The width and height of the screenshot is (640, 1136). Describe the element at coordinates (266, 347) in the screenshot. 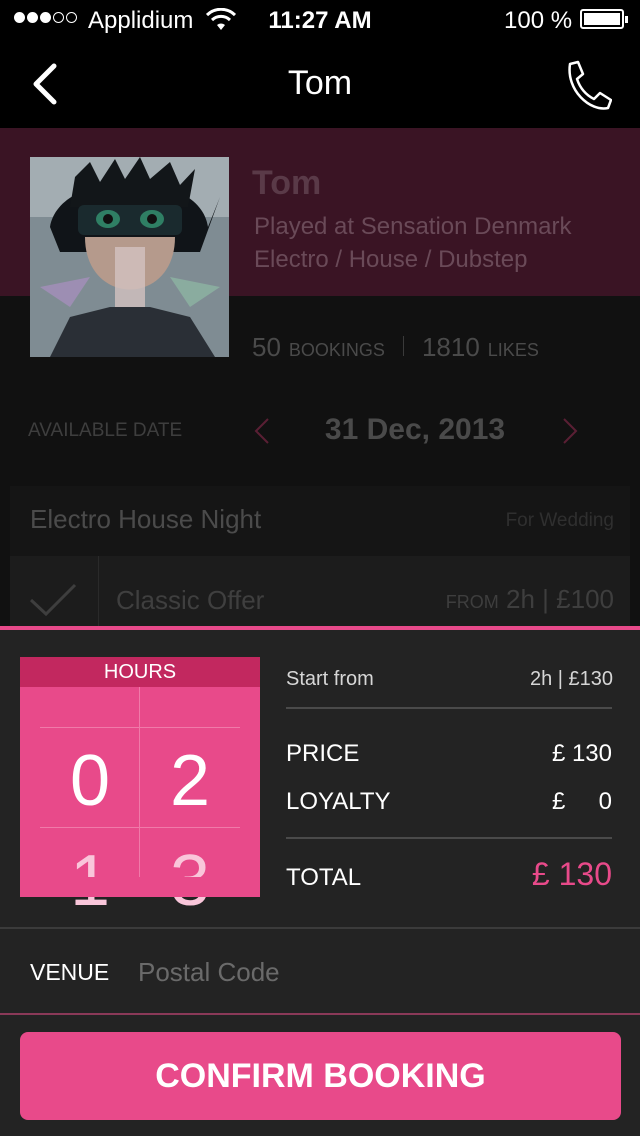

I see `bookings-count: 50` at that location.